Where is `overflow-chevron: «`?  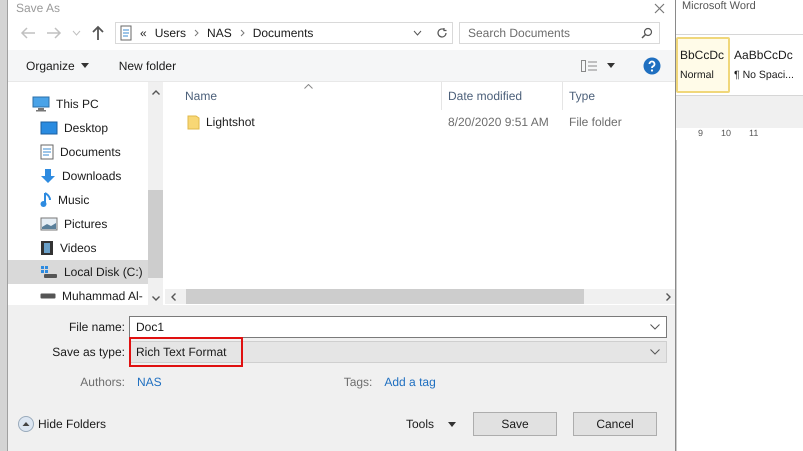 overflow-chevron: « is located at coordinates (143, 33).